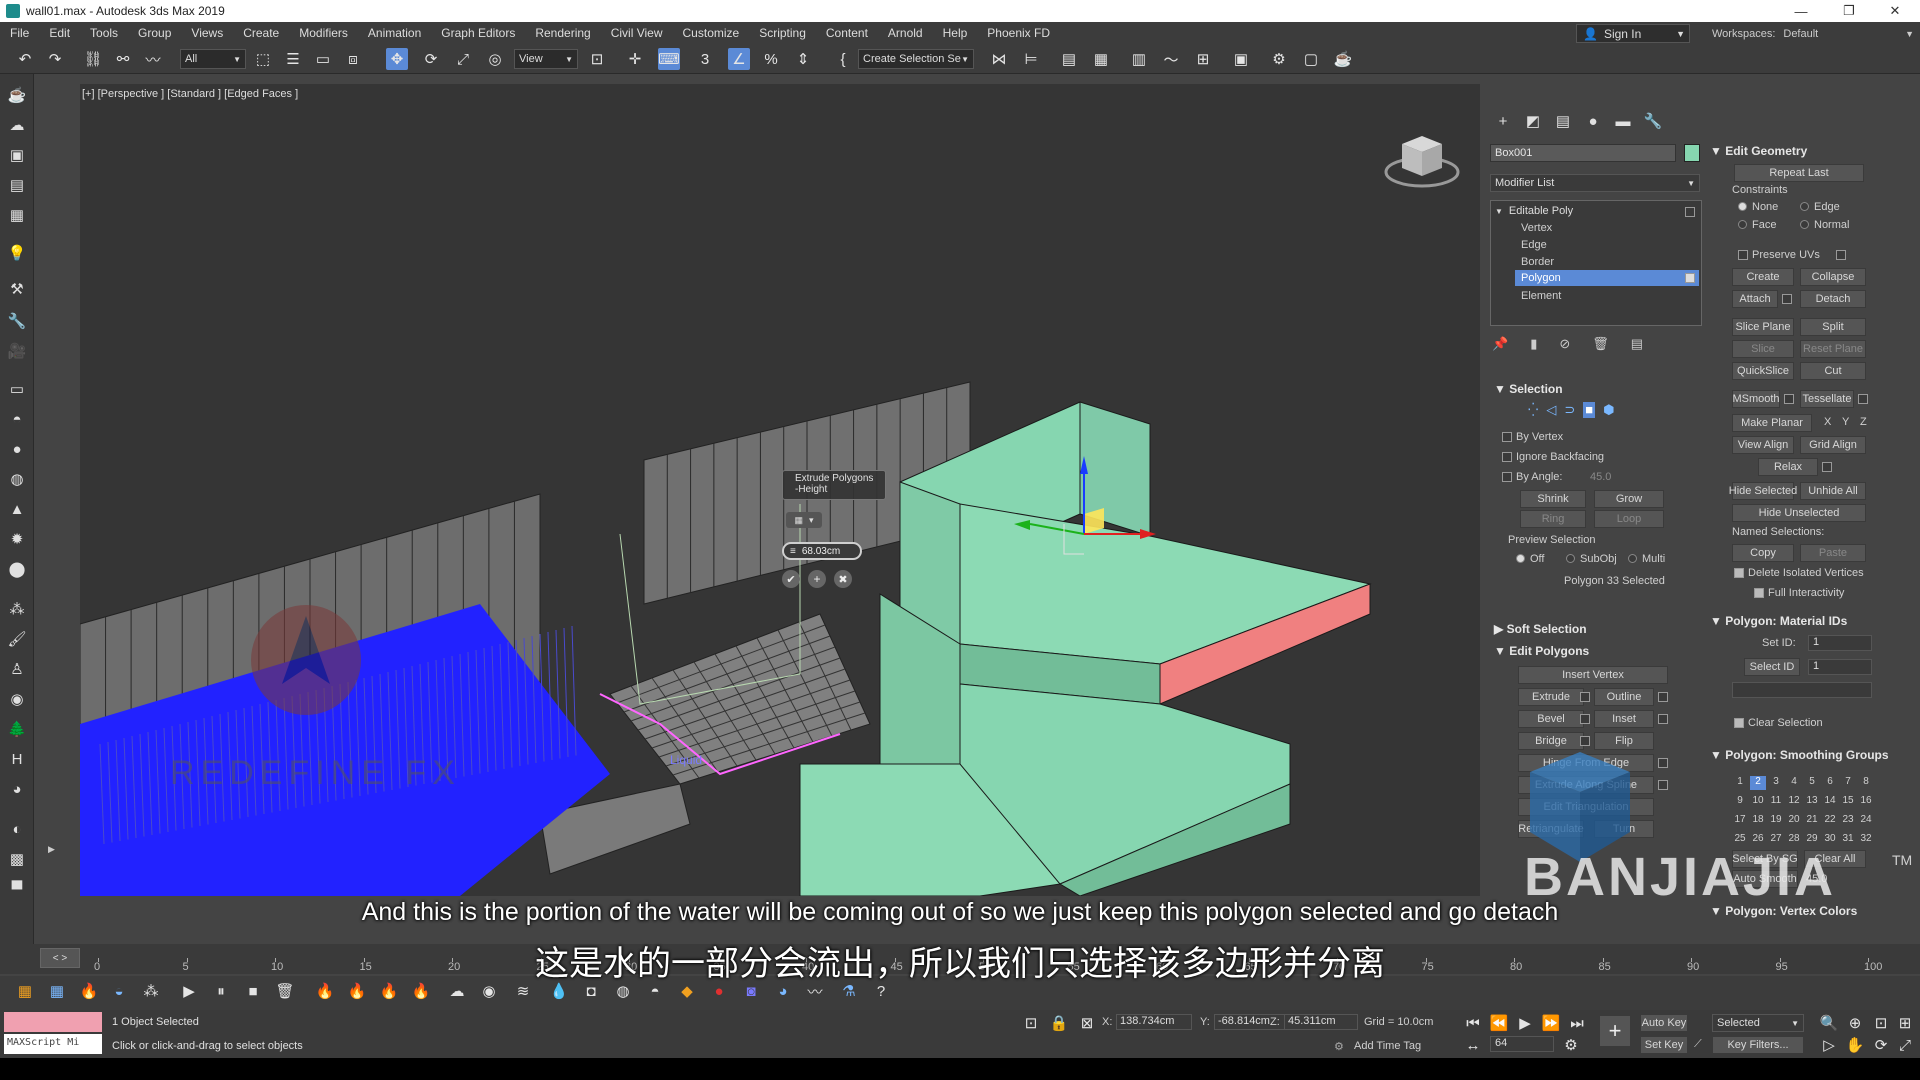 The height and width of the screenshot is (1080, 1920). What do you see at coordinates (1087, 1023) in the screenshot?
I see `absolute-mode-icon: ⊠` at bounding box center [1087, 1023].